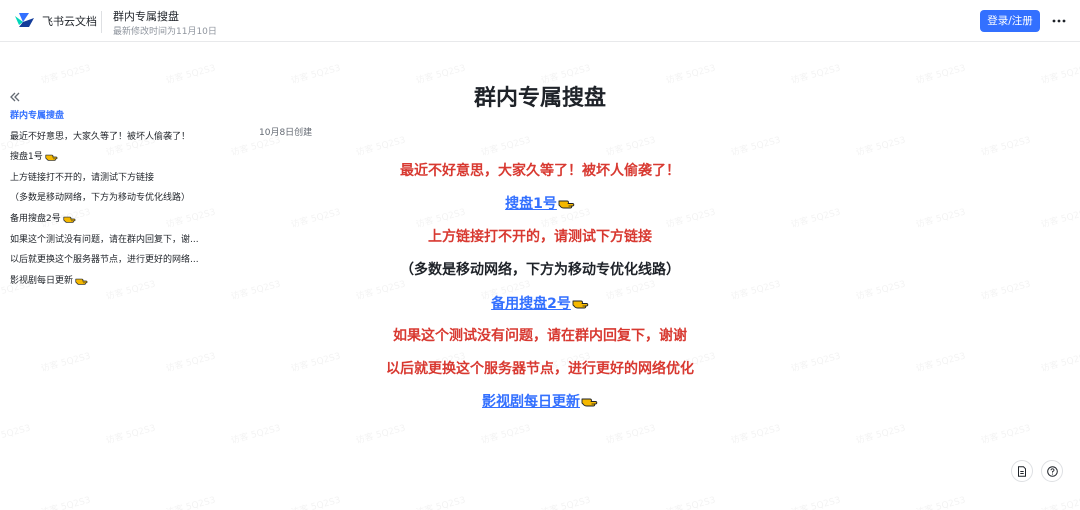  I want to click on feishu-logo-icon, so click(24, 20).